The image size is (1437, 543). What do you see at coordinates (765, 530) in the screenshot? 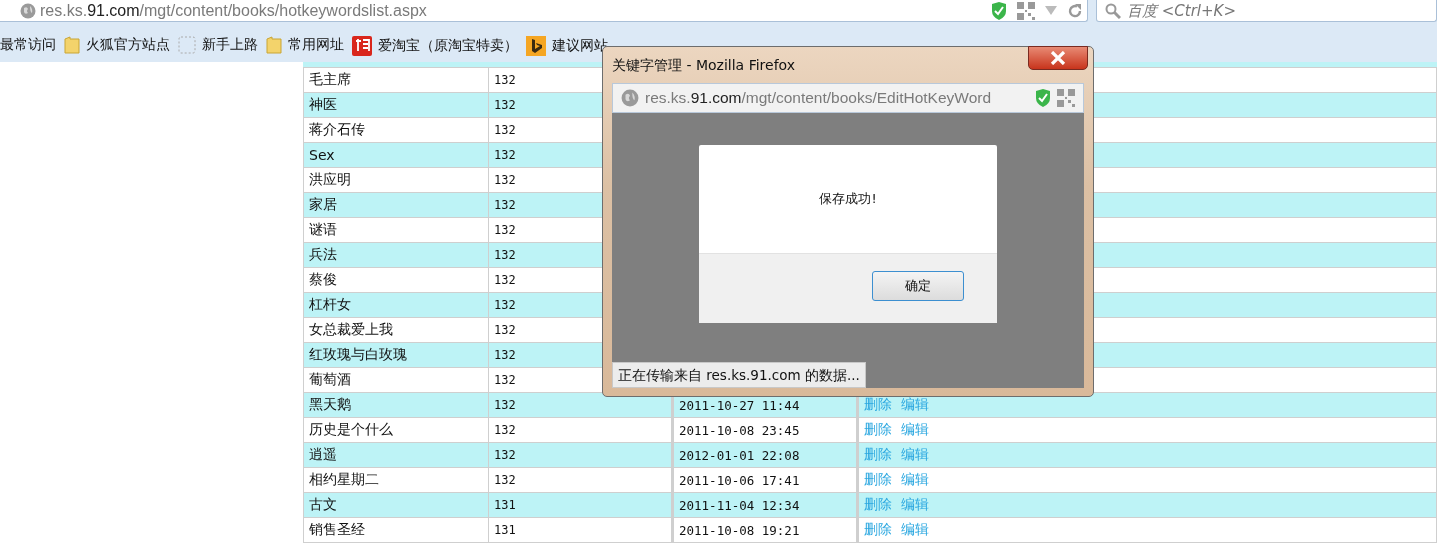
I see `table-cell: 2011-10-08 19:21` at bounding box center [765, 530].